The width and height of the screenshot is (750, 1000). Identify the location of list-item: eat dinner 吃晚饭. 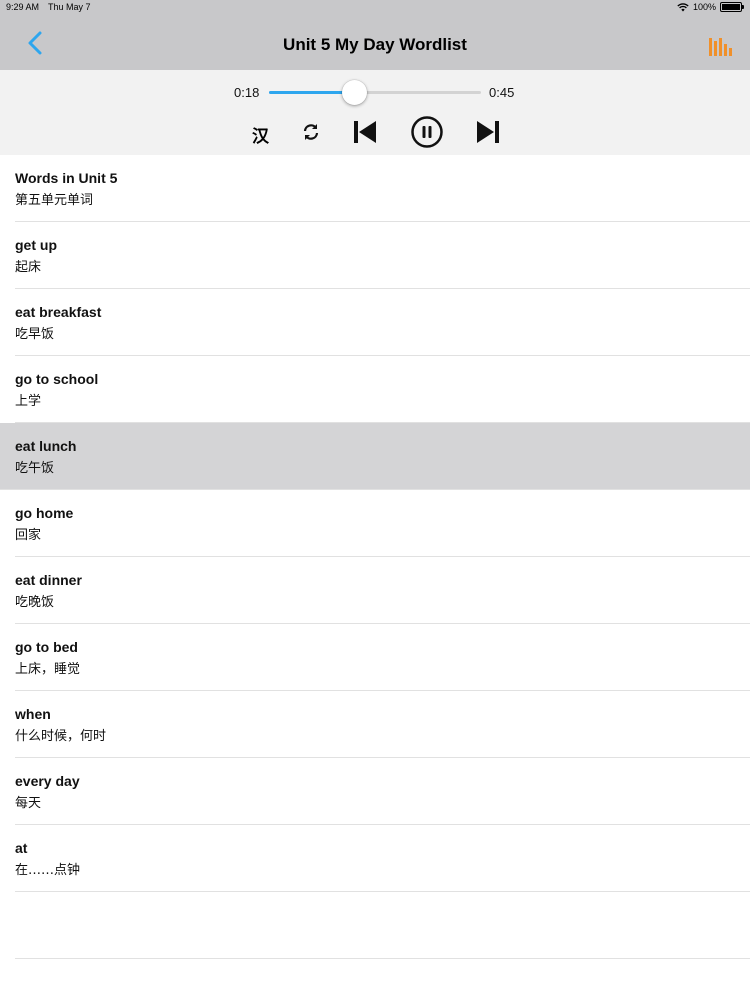
(382, 590).